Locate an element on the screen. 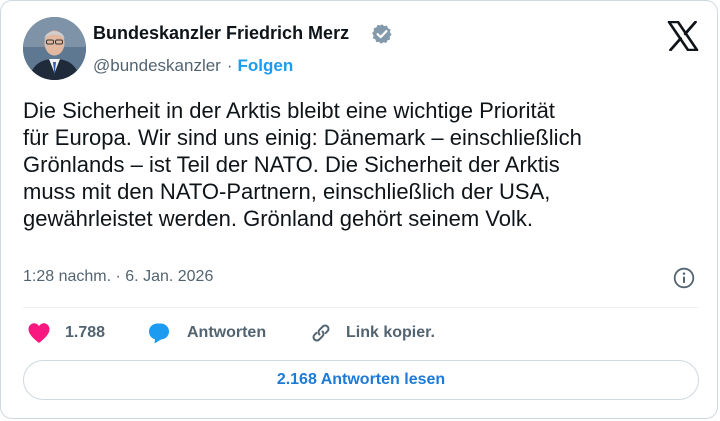  handle-row: @bundeskanzler · Folgen is located at coordinates (193, 66).